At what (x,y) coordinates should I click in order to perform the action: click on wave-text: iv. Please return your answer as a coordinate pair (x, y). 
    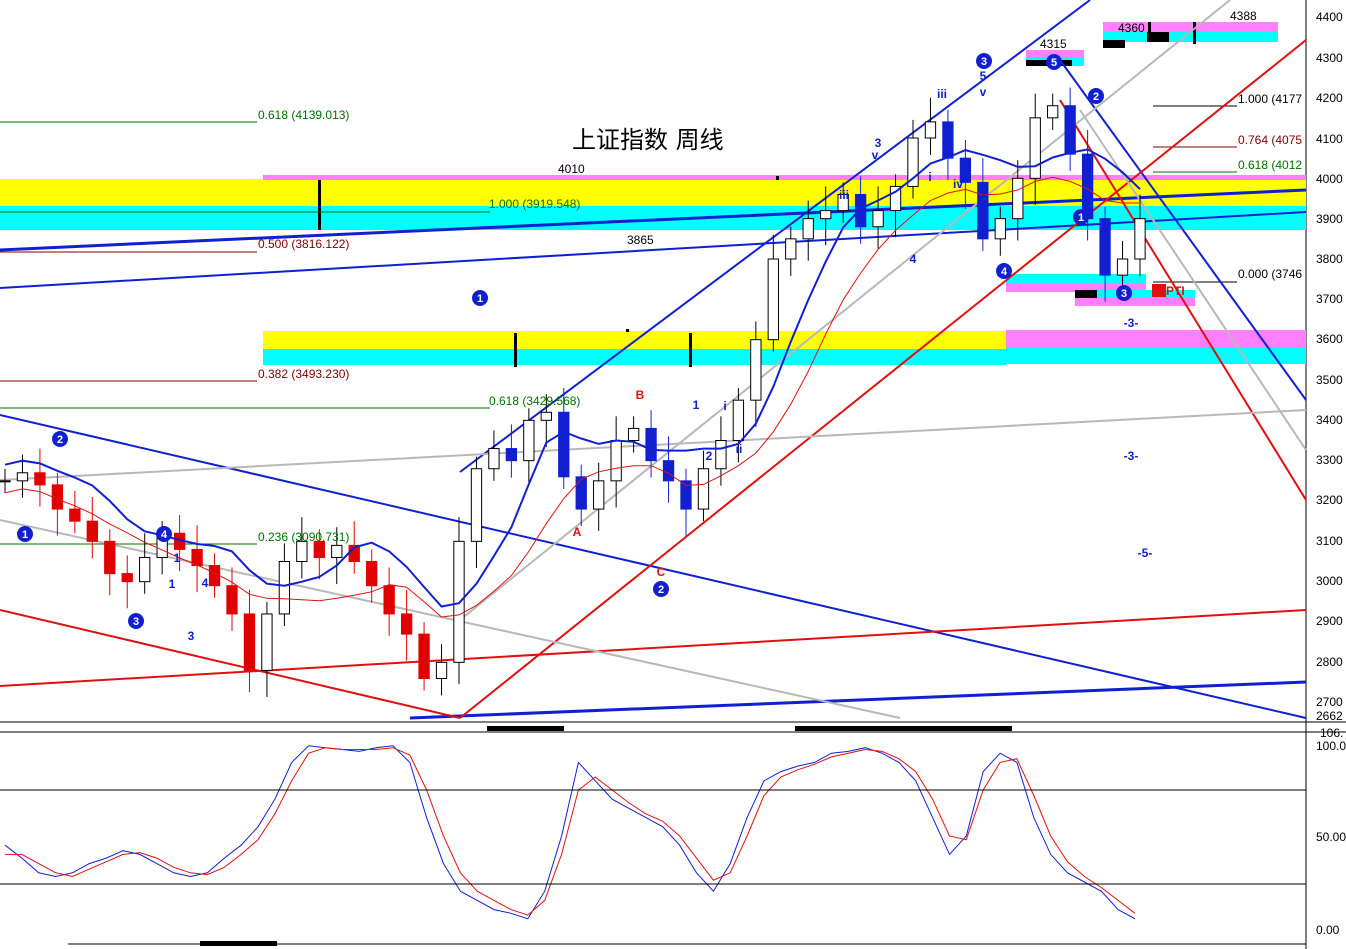
    Looking at the image, I should click on (958, 184).